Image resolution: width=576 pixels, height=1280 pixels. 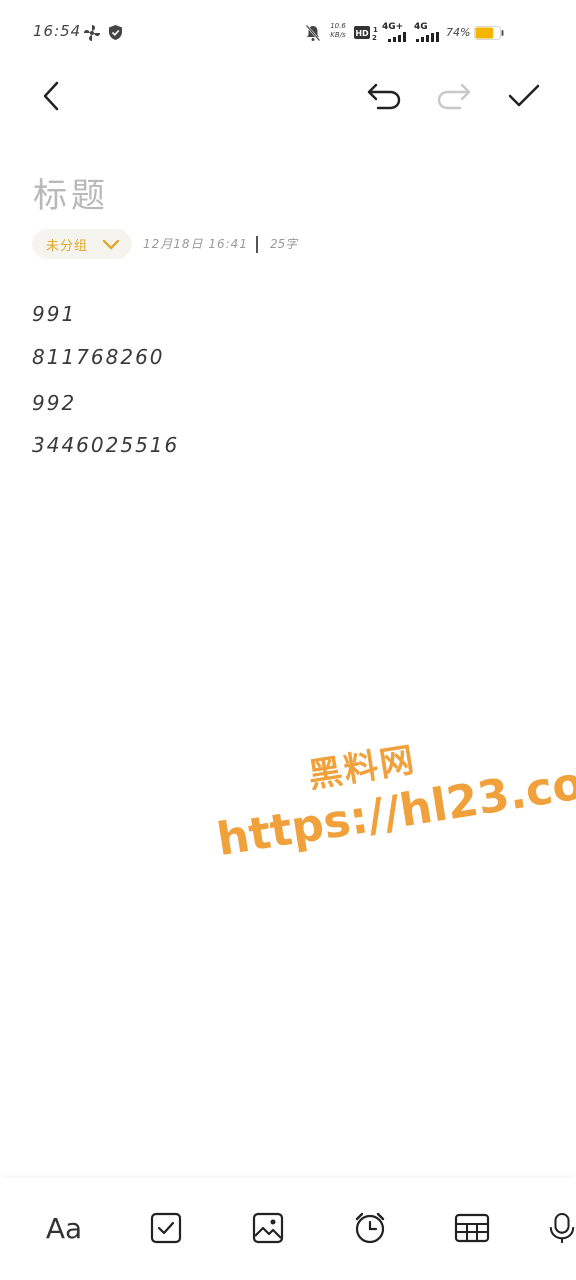 I want to click on svg-text: 2, so click(x=374, y=37).